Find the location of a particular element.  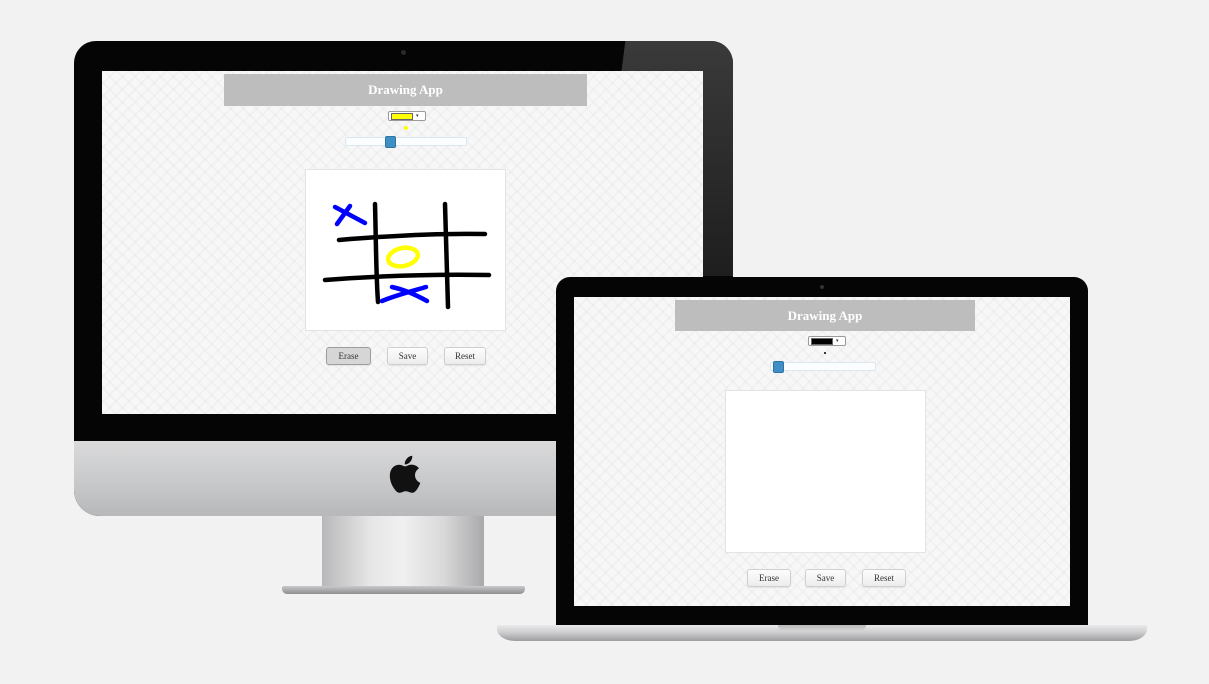

apple-logo-icon is located at coordinates (405, 474).